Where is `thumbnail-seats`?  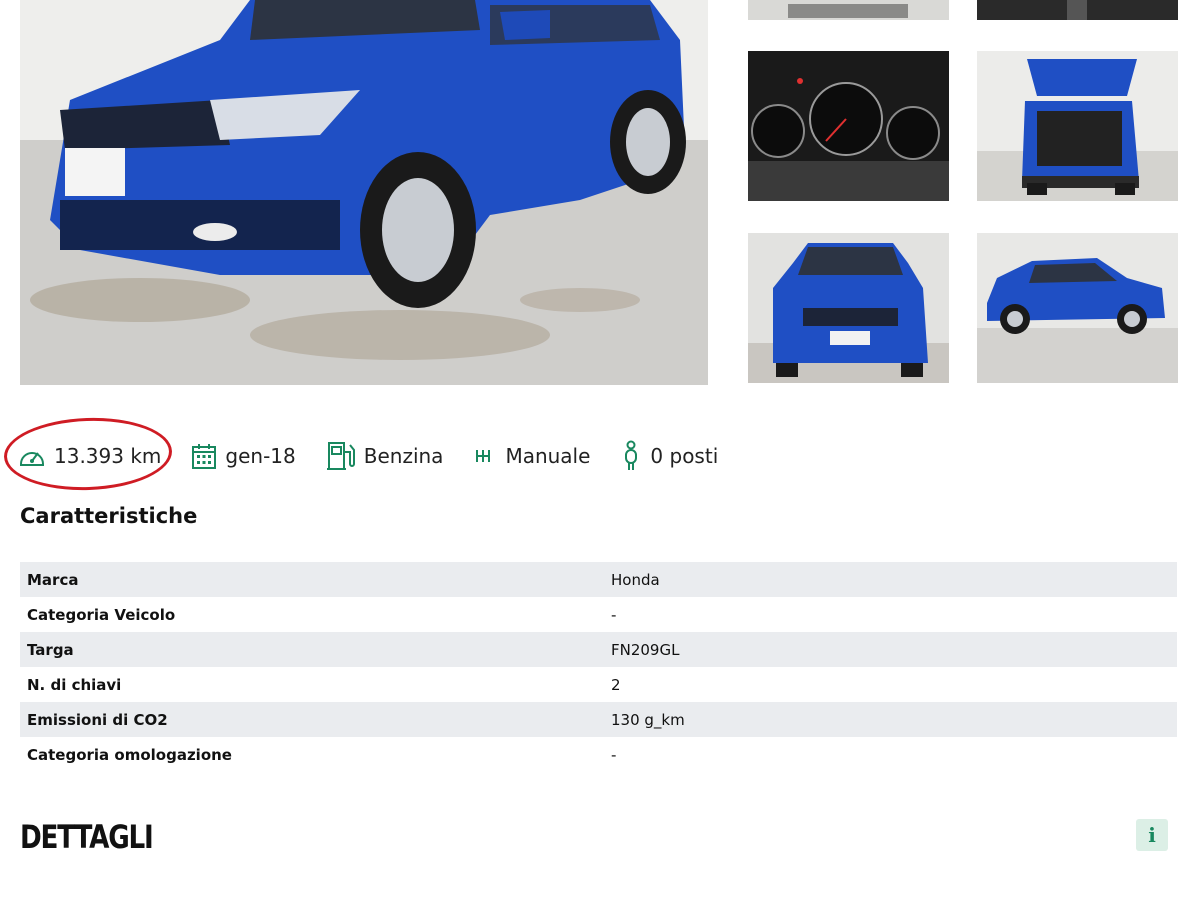 thumbnail-seats is located at coordinates (1077, 10).